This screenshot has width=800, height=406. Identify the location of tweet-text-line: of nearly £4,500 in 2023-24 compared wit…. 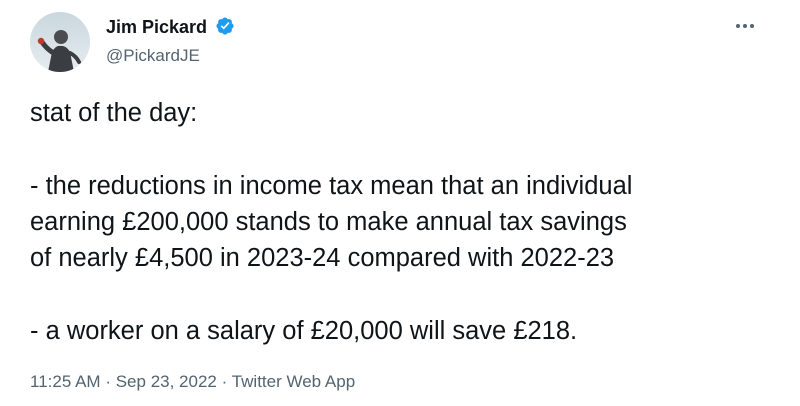
(322, 258).